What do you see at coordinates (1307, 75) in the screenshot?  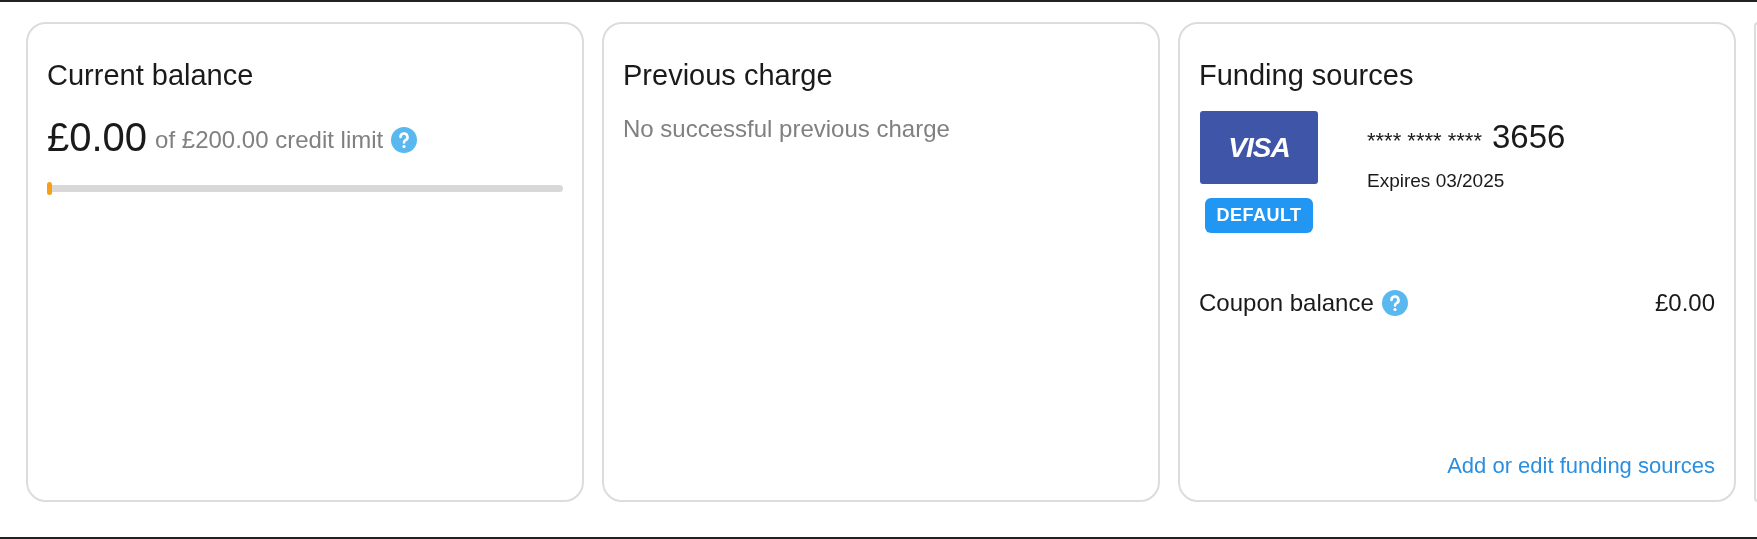 I see `card-title: Funding sources` at bounding box center [1307, 75].